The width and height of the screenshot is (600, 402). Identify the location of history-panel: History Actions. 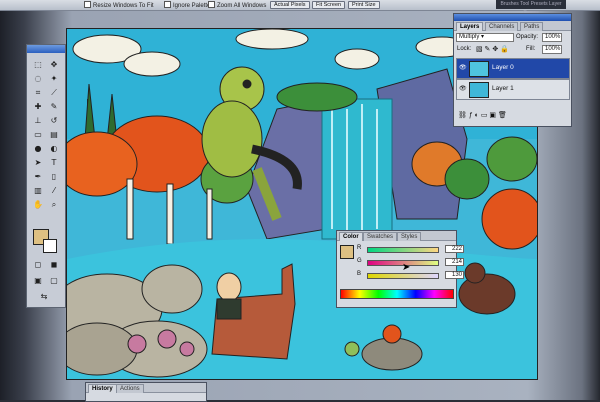
(146, 392).